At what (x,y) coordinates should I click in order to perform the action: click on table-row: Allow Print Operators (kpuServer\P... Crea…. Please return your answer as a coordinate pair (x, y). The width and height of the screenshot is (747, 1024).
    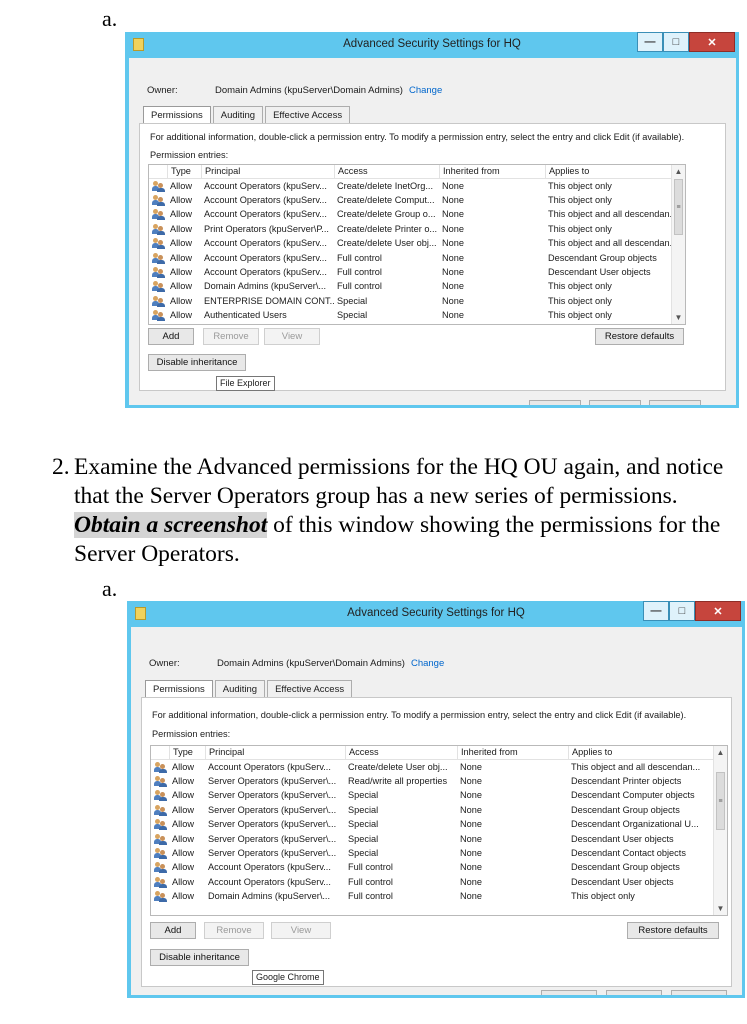
    Looking at the image, I should click on (417, 229).